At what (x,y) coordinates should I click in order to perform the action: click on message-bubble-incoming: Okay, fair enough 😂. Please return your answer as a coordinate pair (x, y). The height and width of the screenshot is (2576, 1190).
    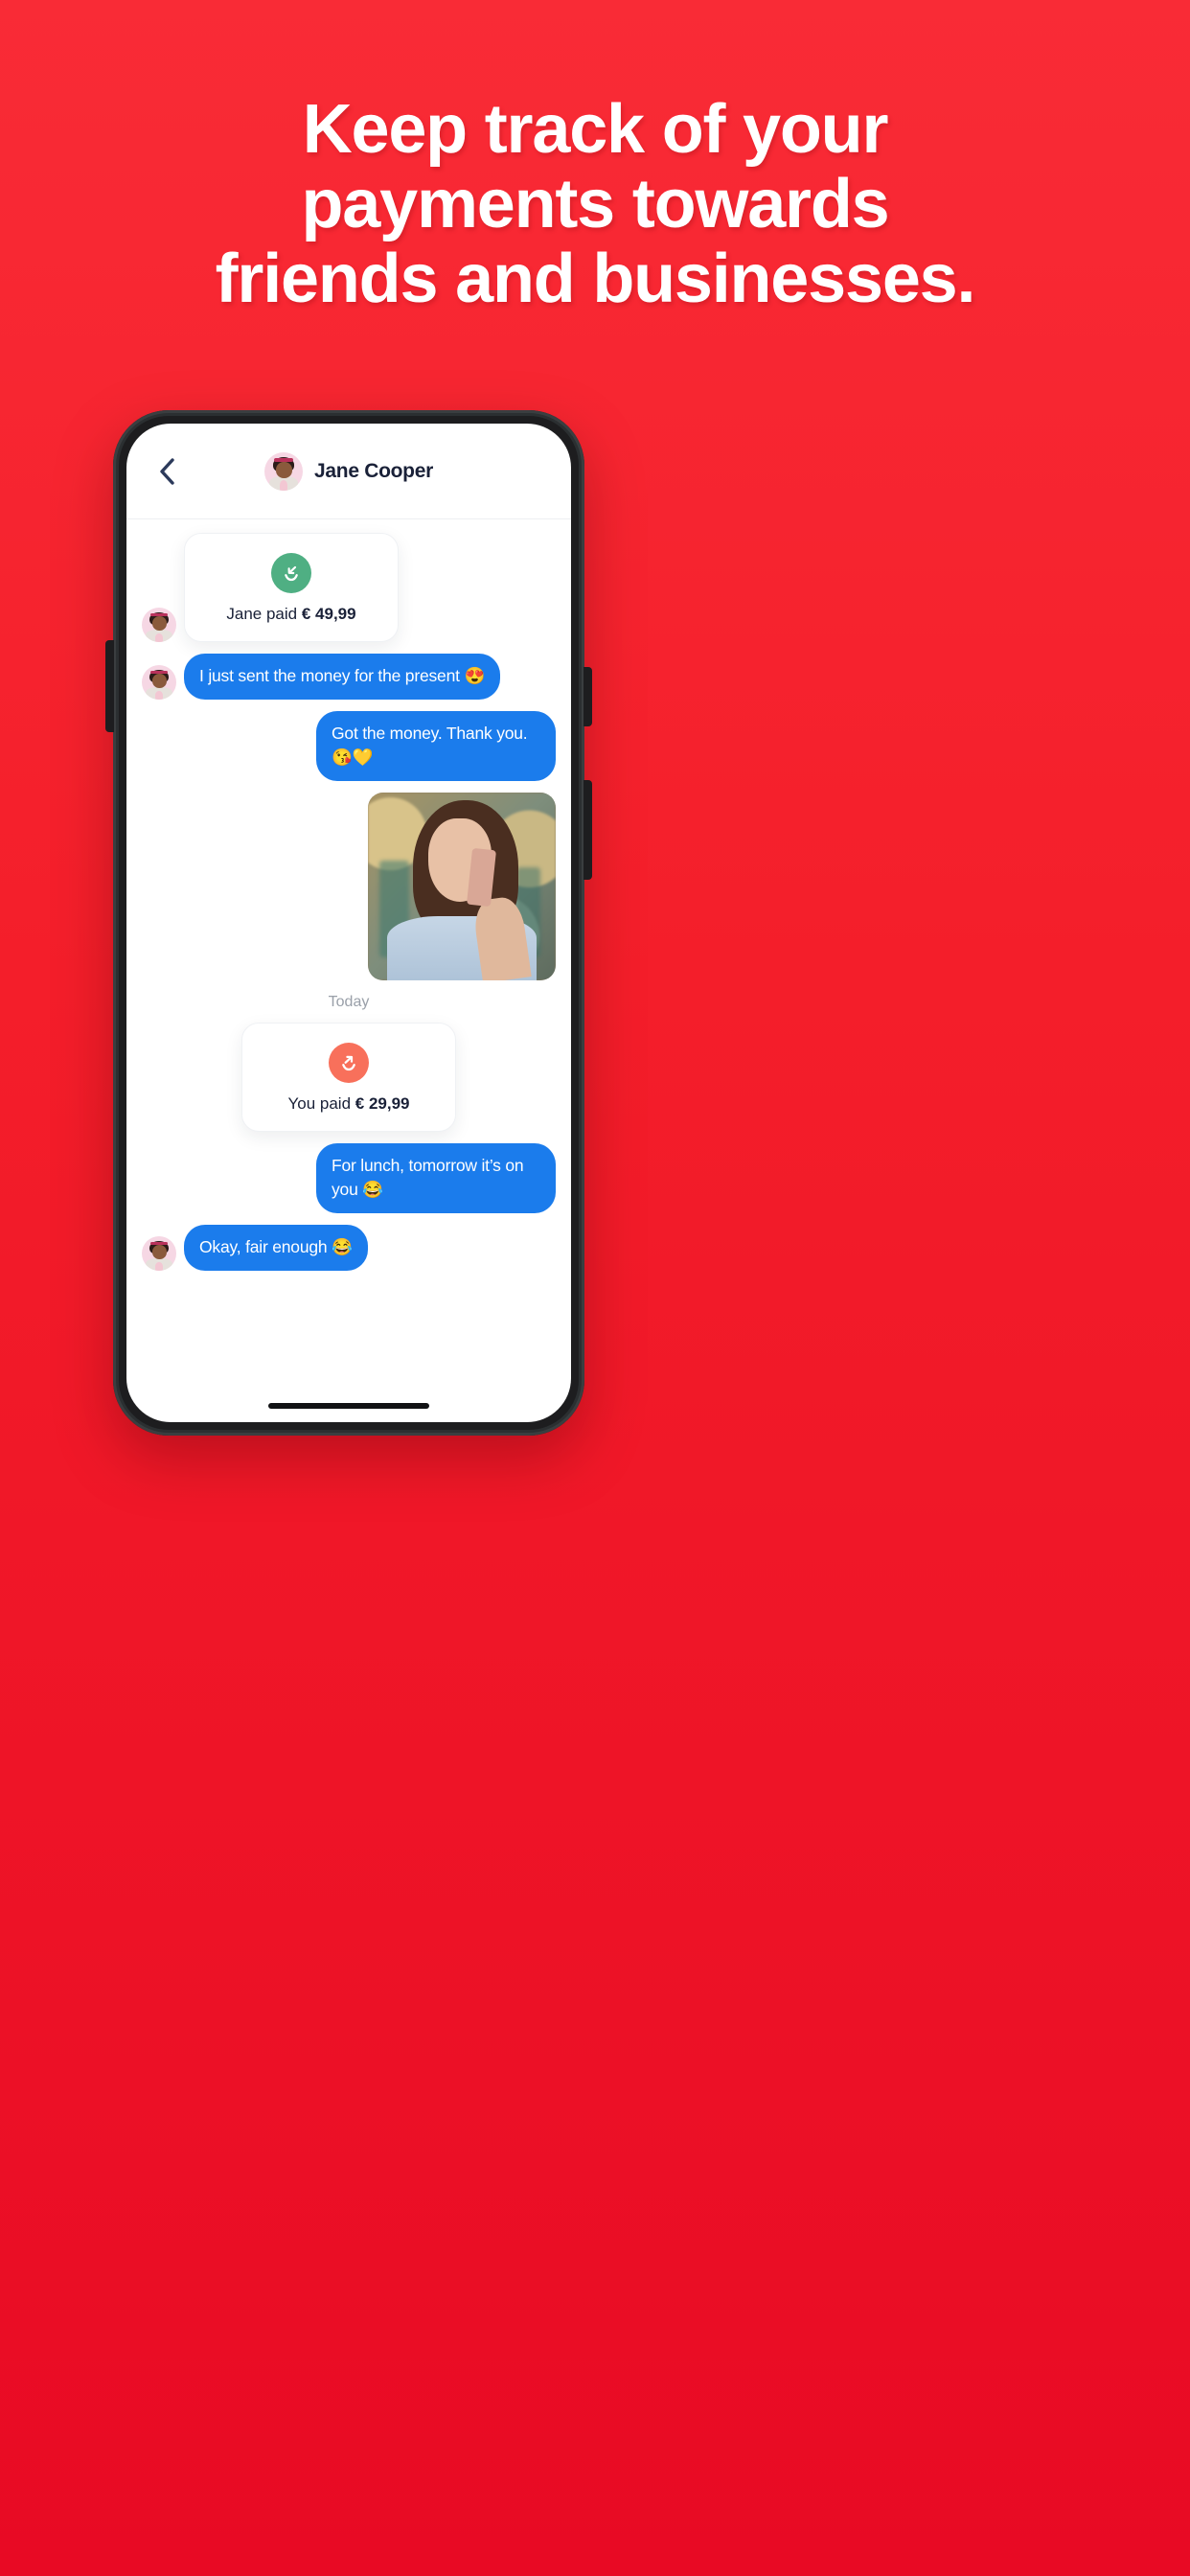
    Looking at the image, I should click on (276, 1248).